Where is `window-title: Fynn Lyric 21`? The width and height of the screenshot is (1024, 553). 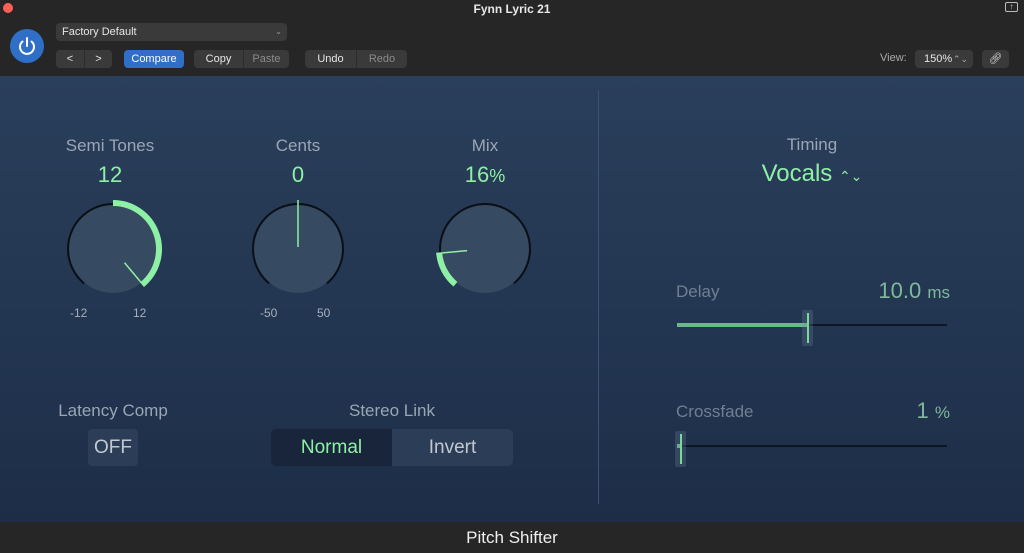 window-title: Fynn Lyric 21 is located at coordinates (512, 9).